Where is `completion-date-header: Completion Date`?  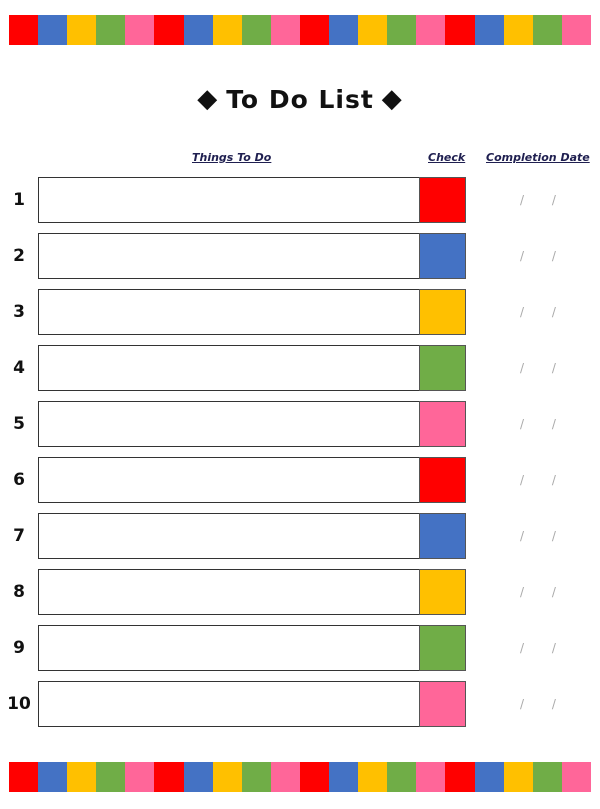
completion-date-header: Completion Date is located at coordinates (538, 157).